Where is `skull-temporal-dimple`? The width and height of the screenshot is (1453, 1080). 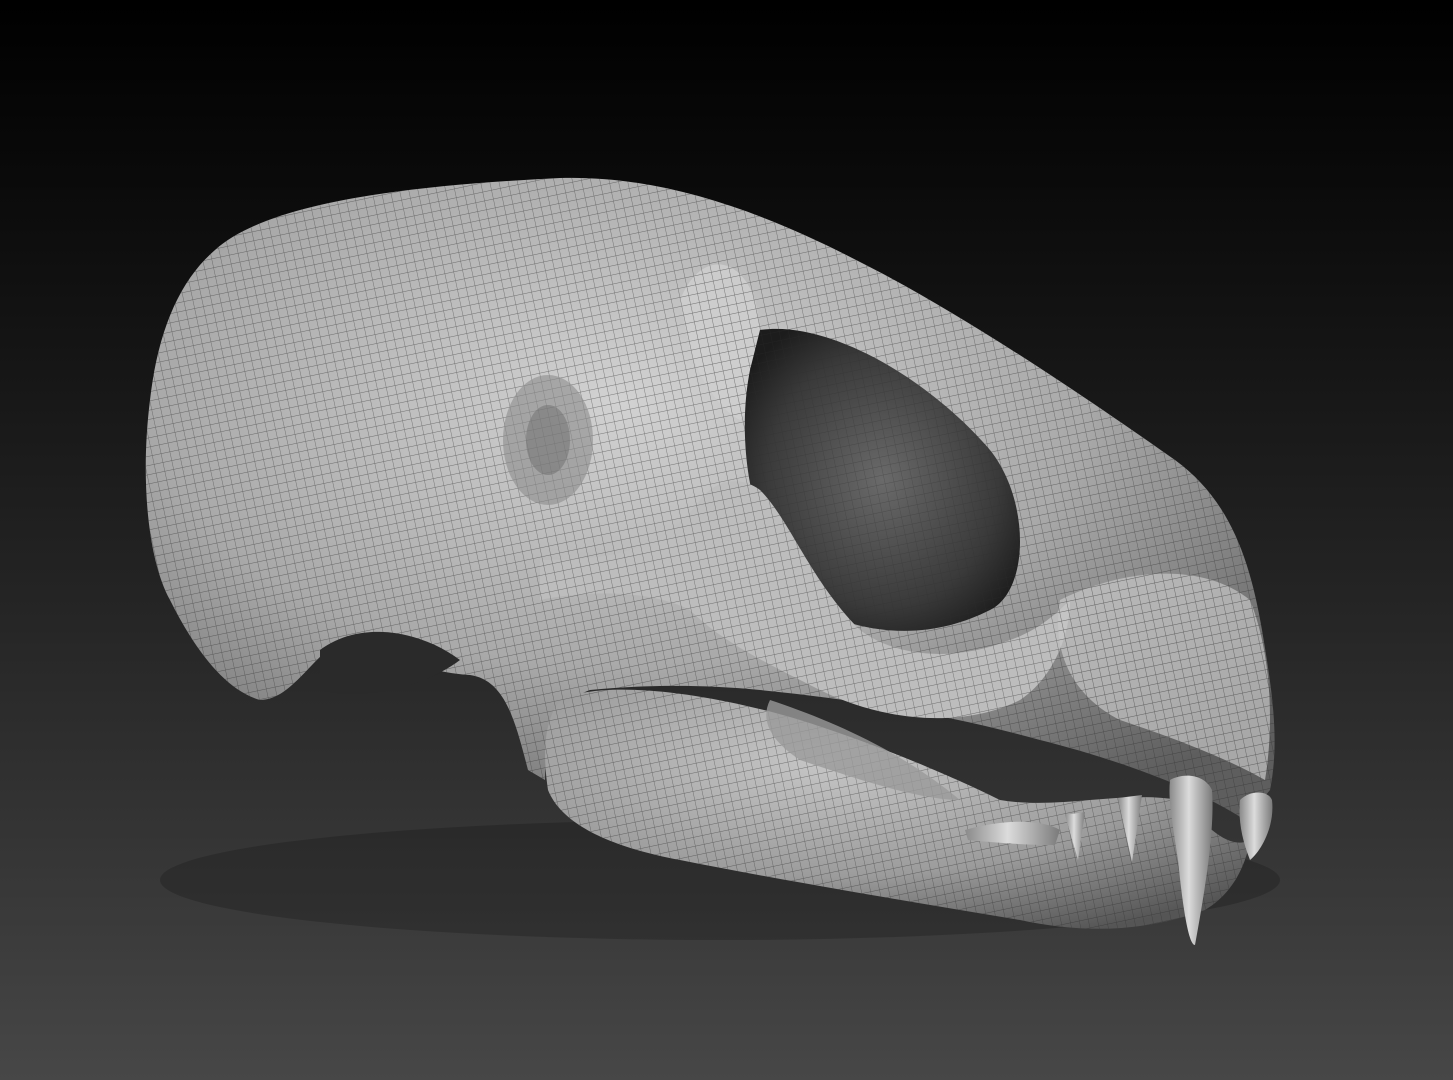
skull-temporal-dimple is located at coordinates (548, 440).